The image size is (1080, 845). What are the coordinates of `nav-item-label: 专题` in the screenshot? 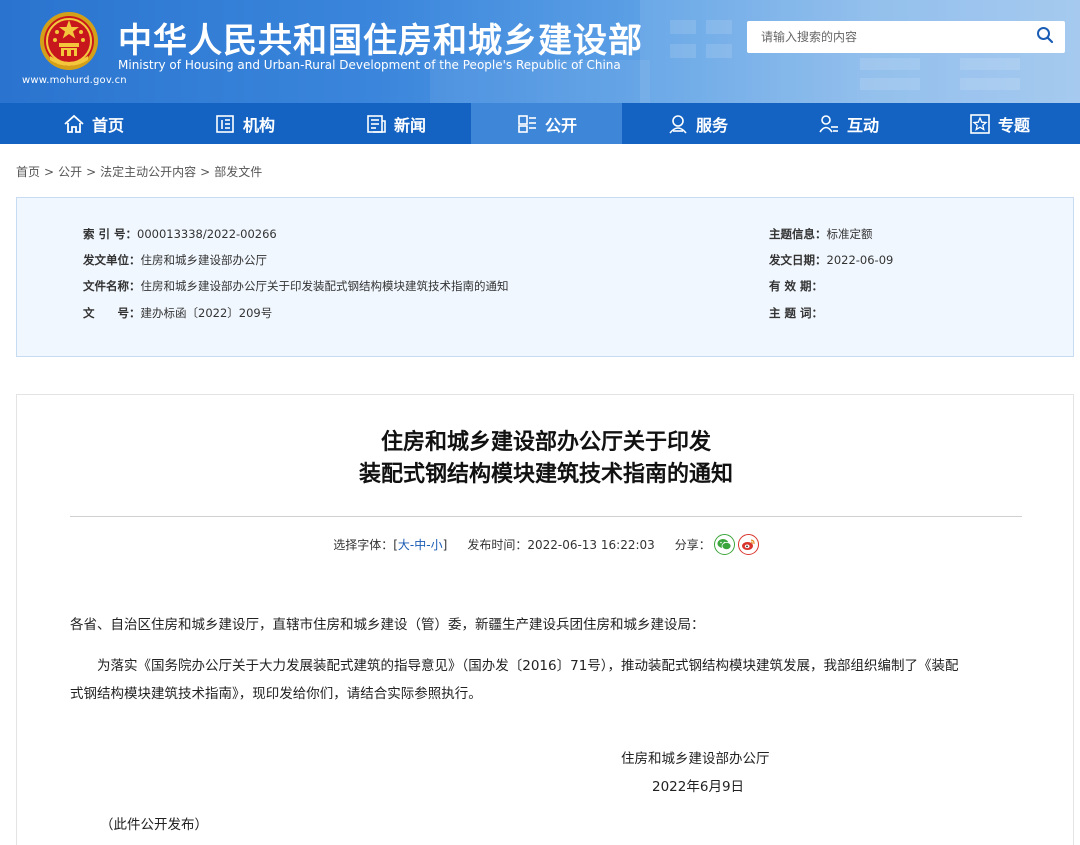 It's located at (1013, 125).